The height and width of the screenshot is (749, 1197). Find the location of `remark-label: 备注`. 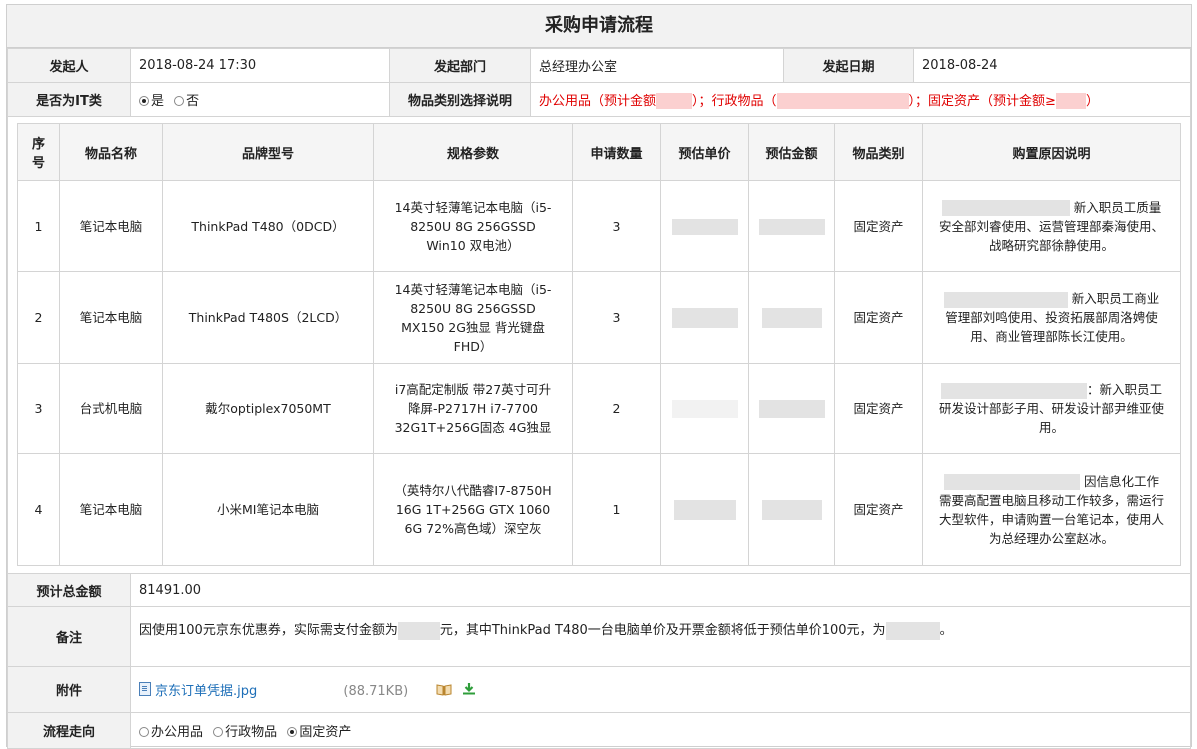

remark-label: 备注 is located at coordinates (69, 636).